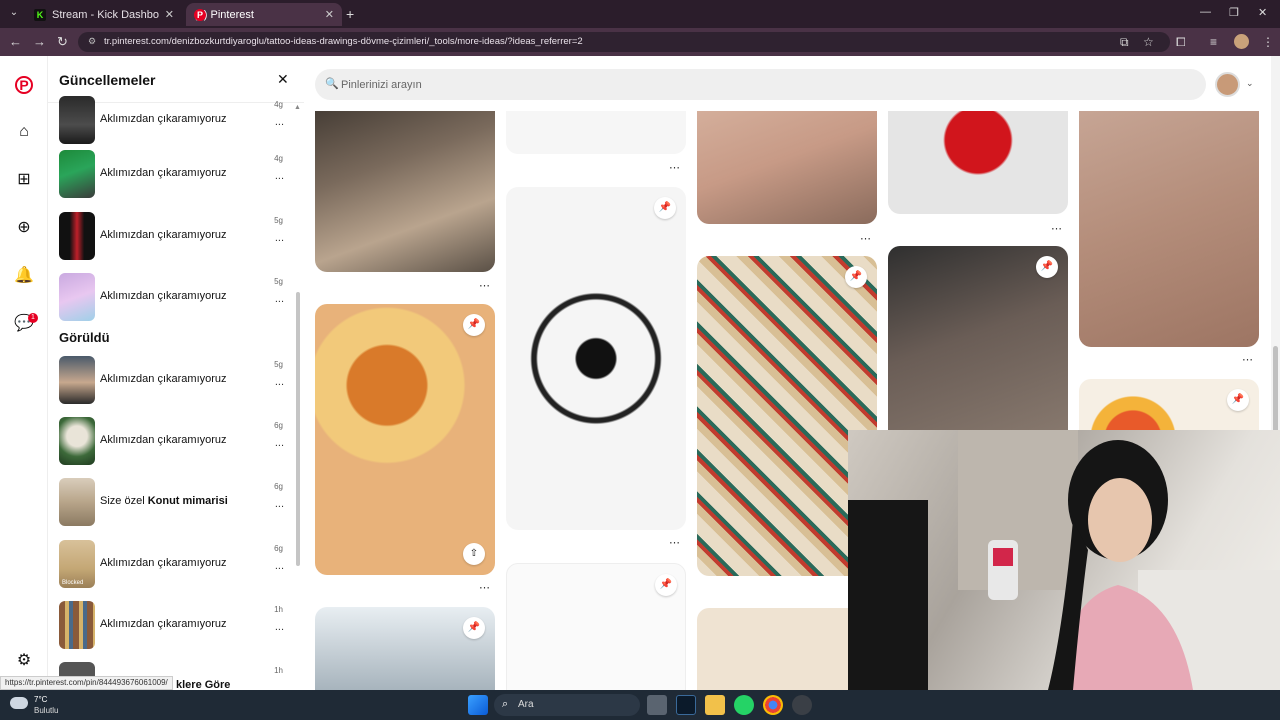 The height and width of the screenshot is (720, 1280). I want to click on file-explorer-icon, so click(715, 705).